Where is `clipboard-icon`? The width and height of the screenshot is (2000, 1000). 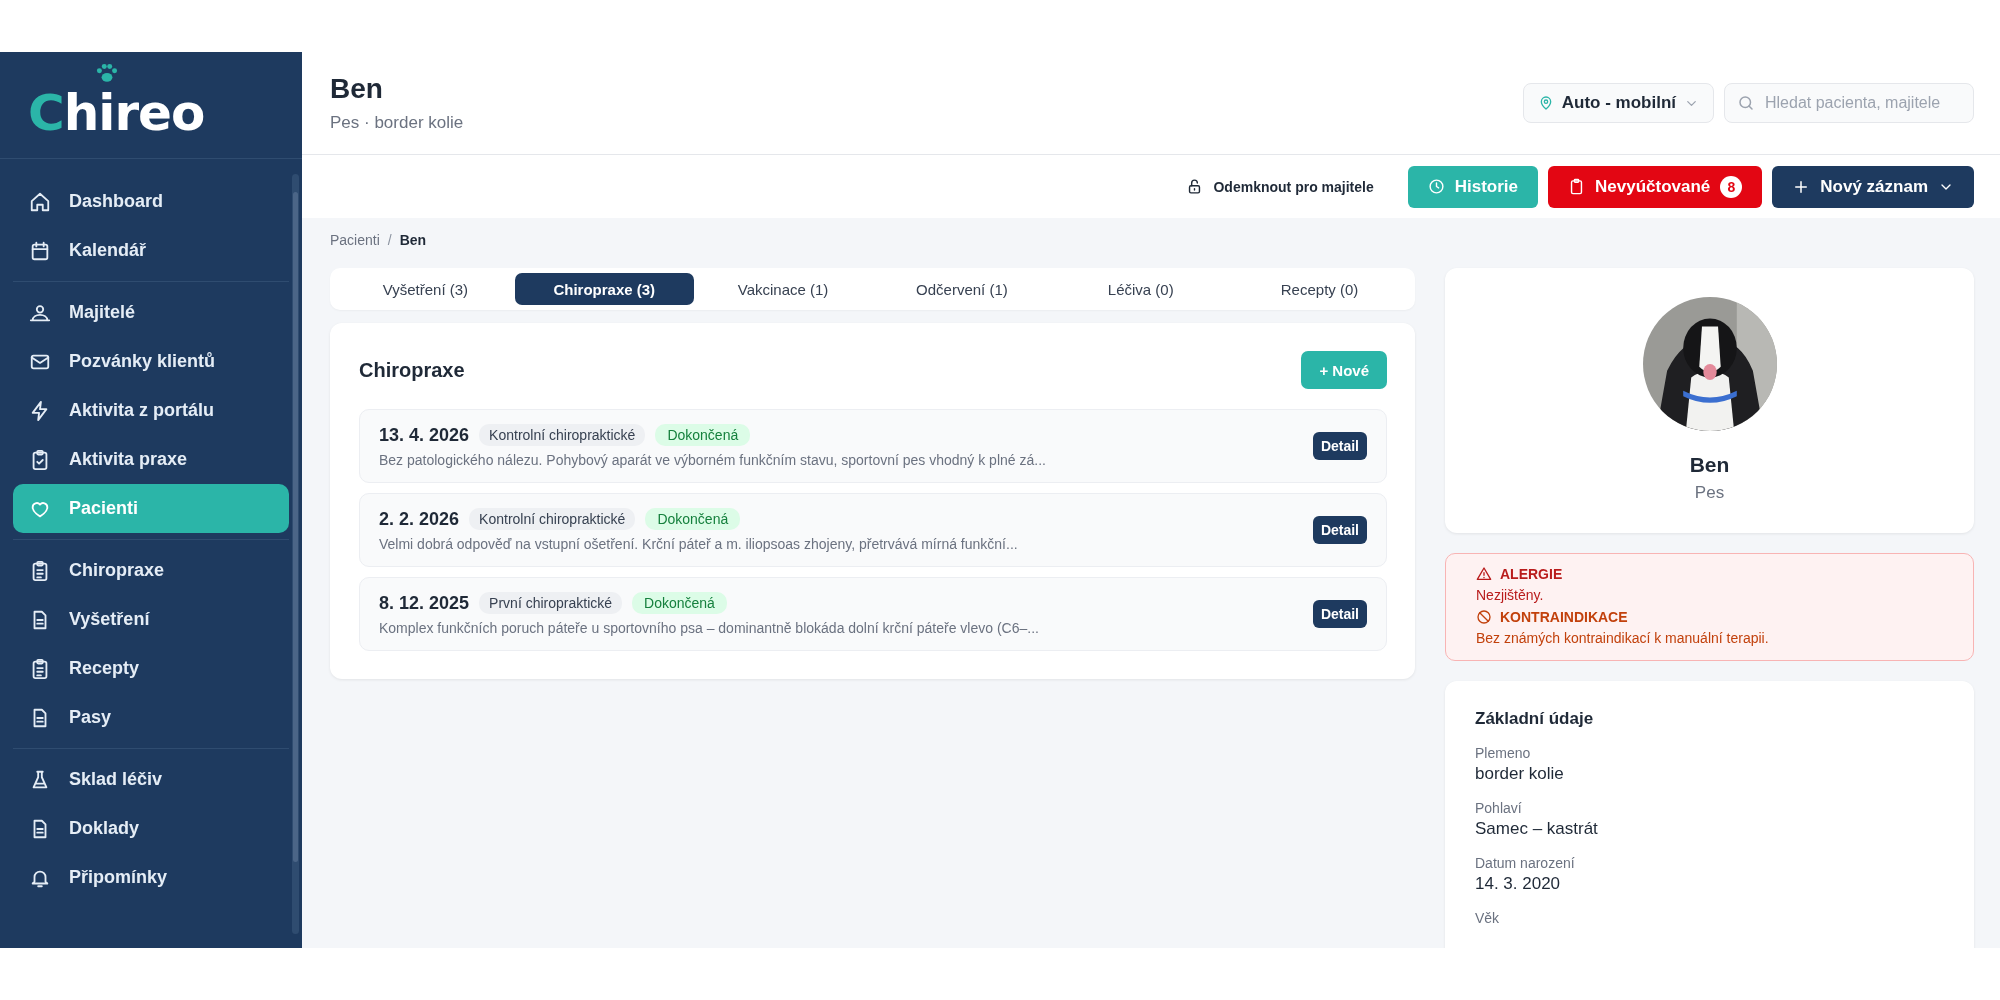 clipboard-icon is located at coordinates (1576, 186).